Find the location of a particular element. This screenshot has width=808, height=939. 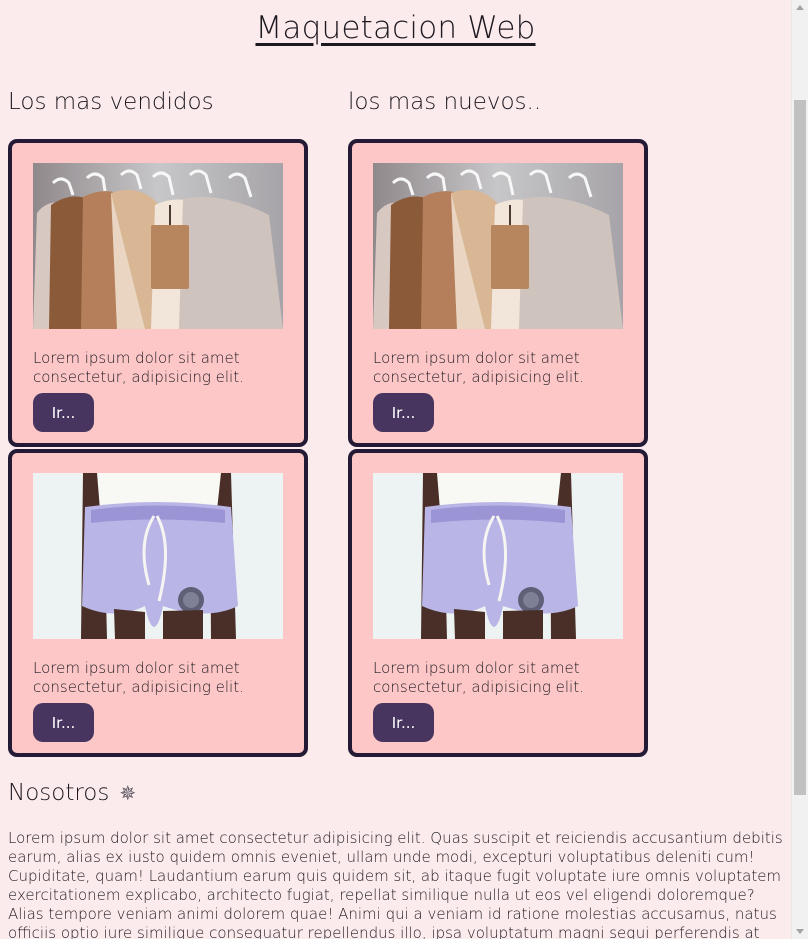

page-title: Maquetacion Web is located at coordinates (395, 28).